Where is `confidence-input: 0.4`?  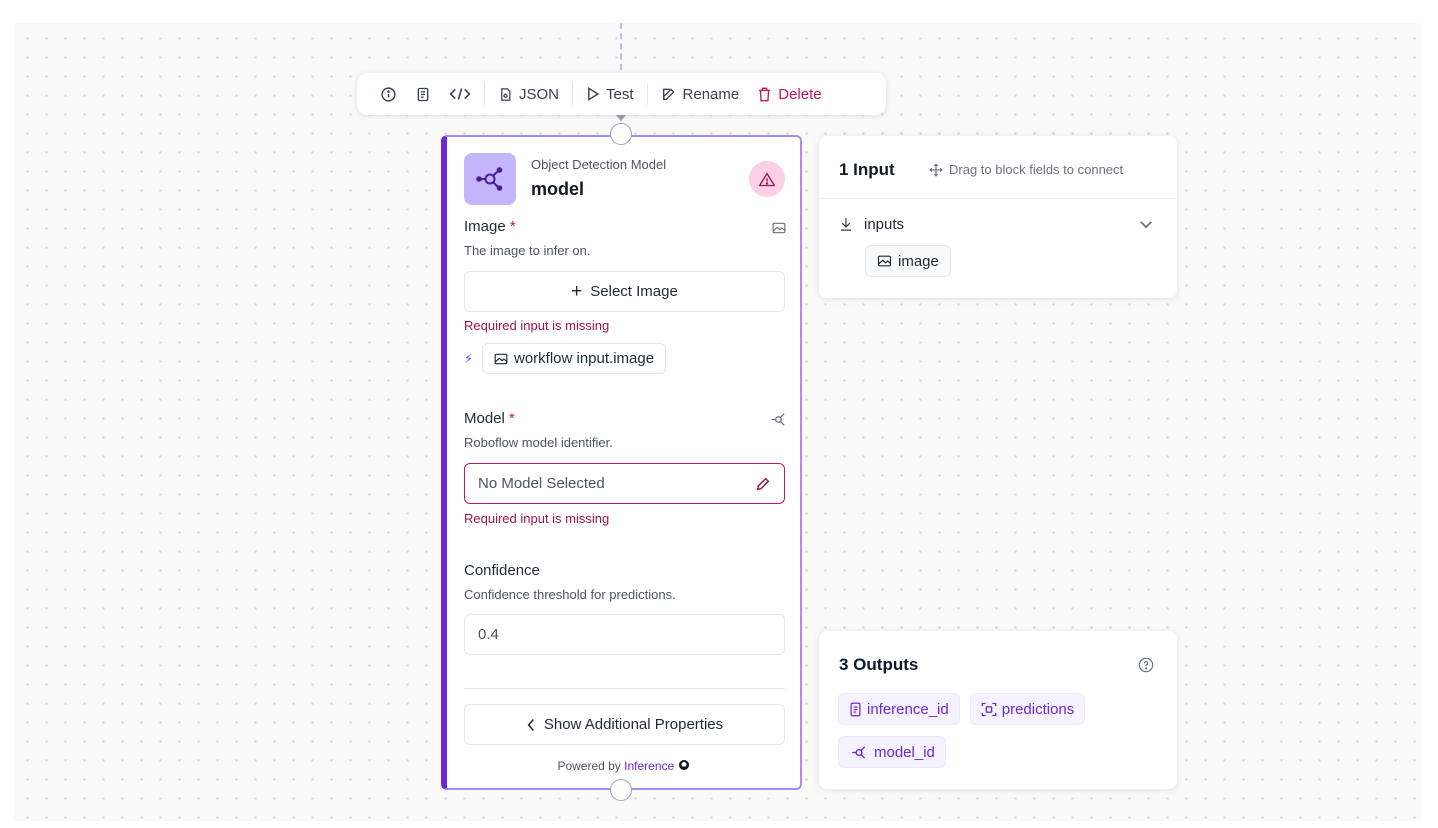 confidence-input: 0.4 is located at coordinates (624, 634).